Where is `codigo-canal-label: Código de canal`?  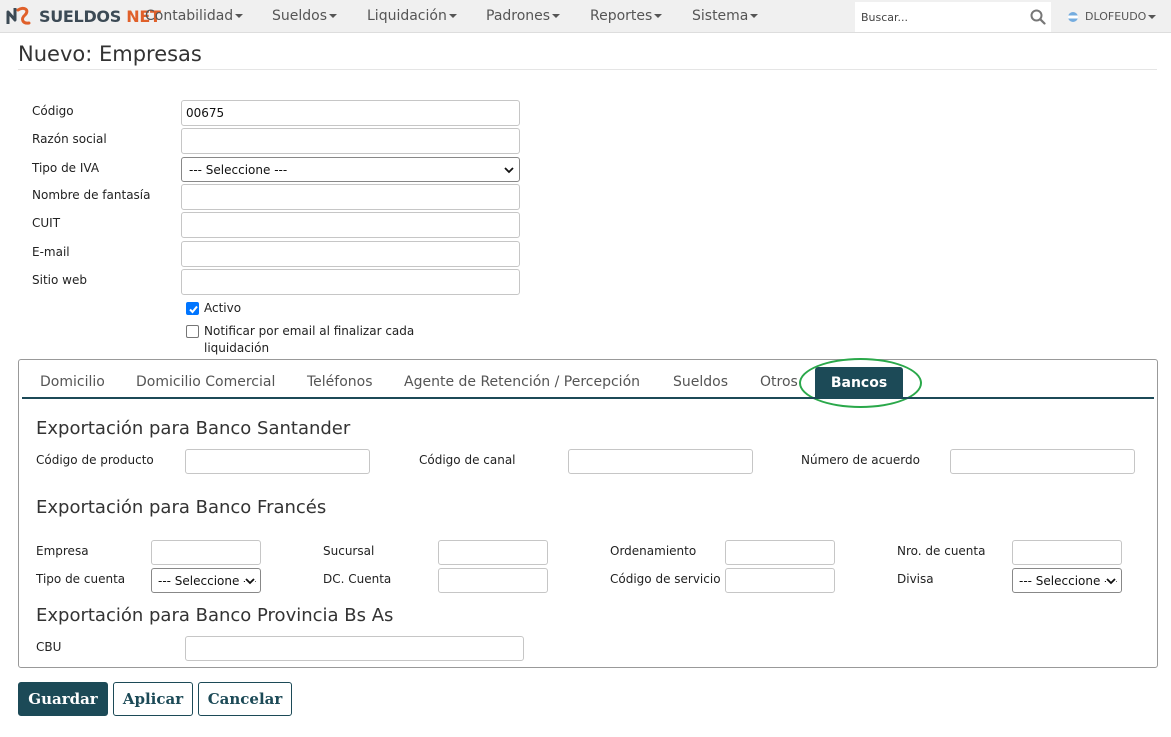
codigo-canal-label: Código de canal is located at coordinates (467, 460).